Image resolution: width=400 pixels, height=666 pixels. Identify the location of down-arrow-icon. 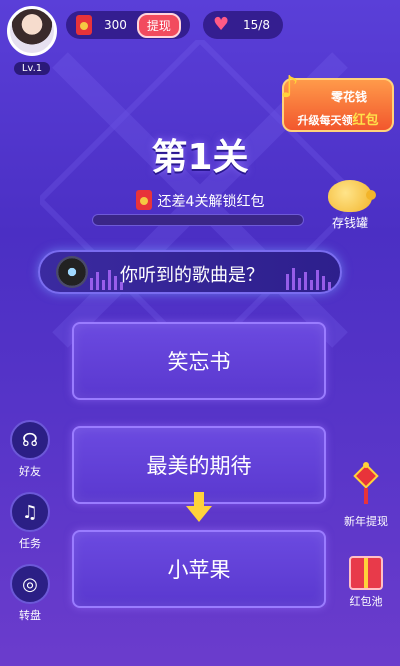
(199, 507).